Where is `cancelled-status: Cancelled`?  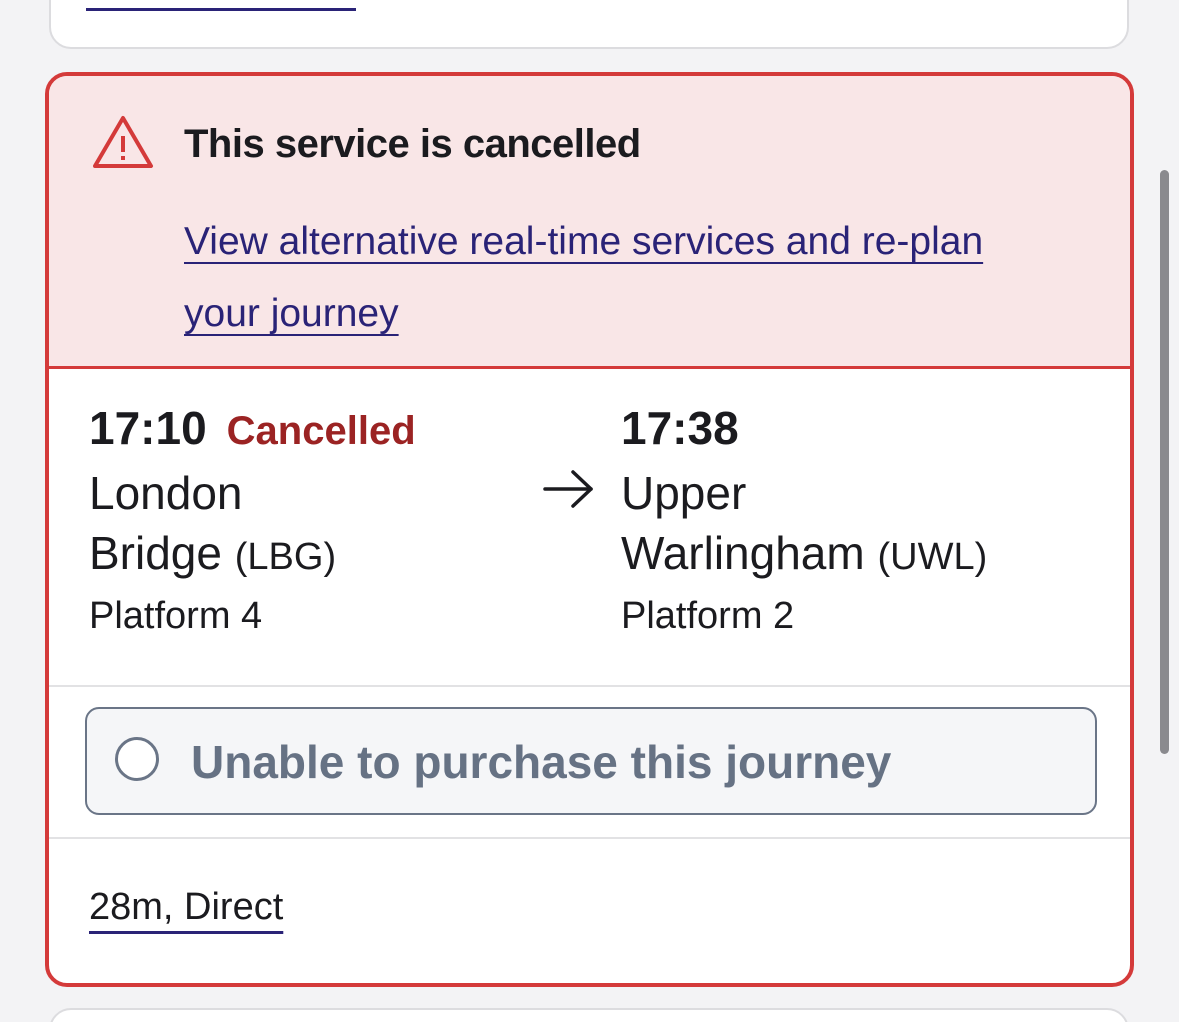
cancelled-status: Cancelled is located at coordinates (321, 431).